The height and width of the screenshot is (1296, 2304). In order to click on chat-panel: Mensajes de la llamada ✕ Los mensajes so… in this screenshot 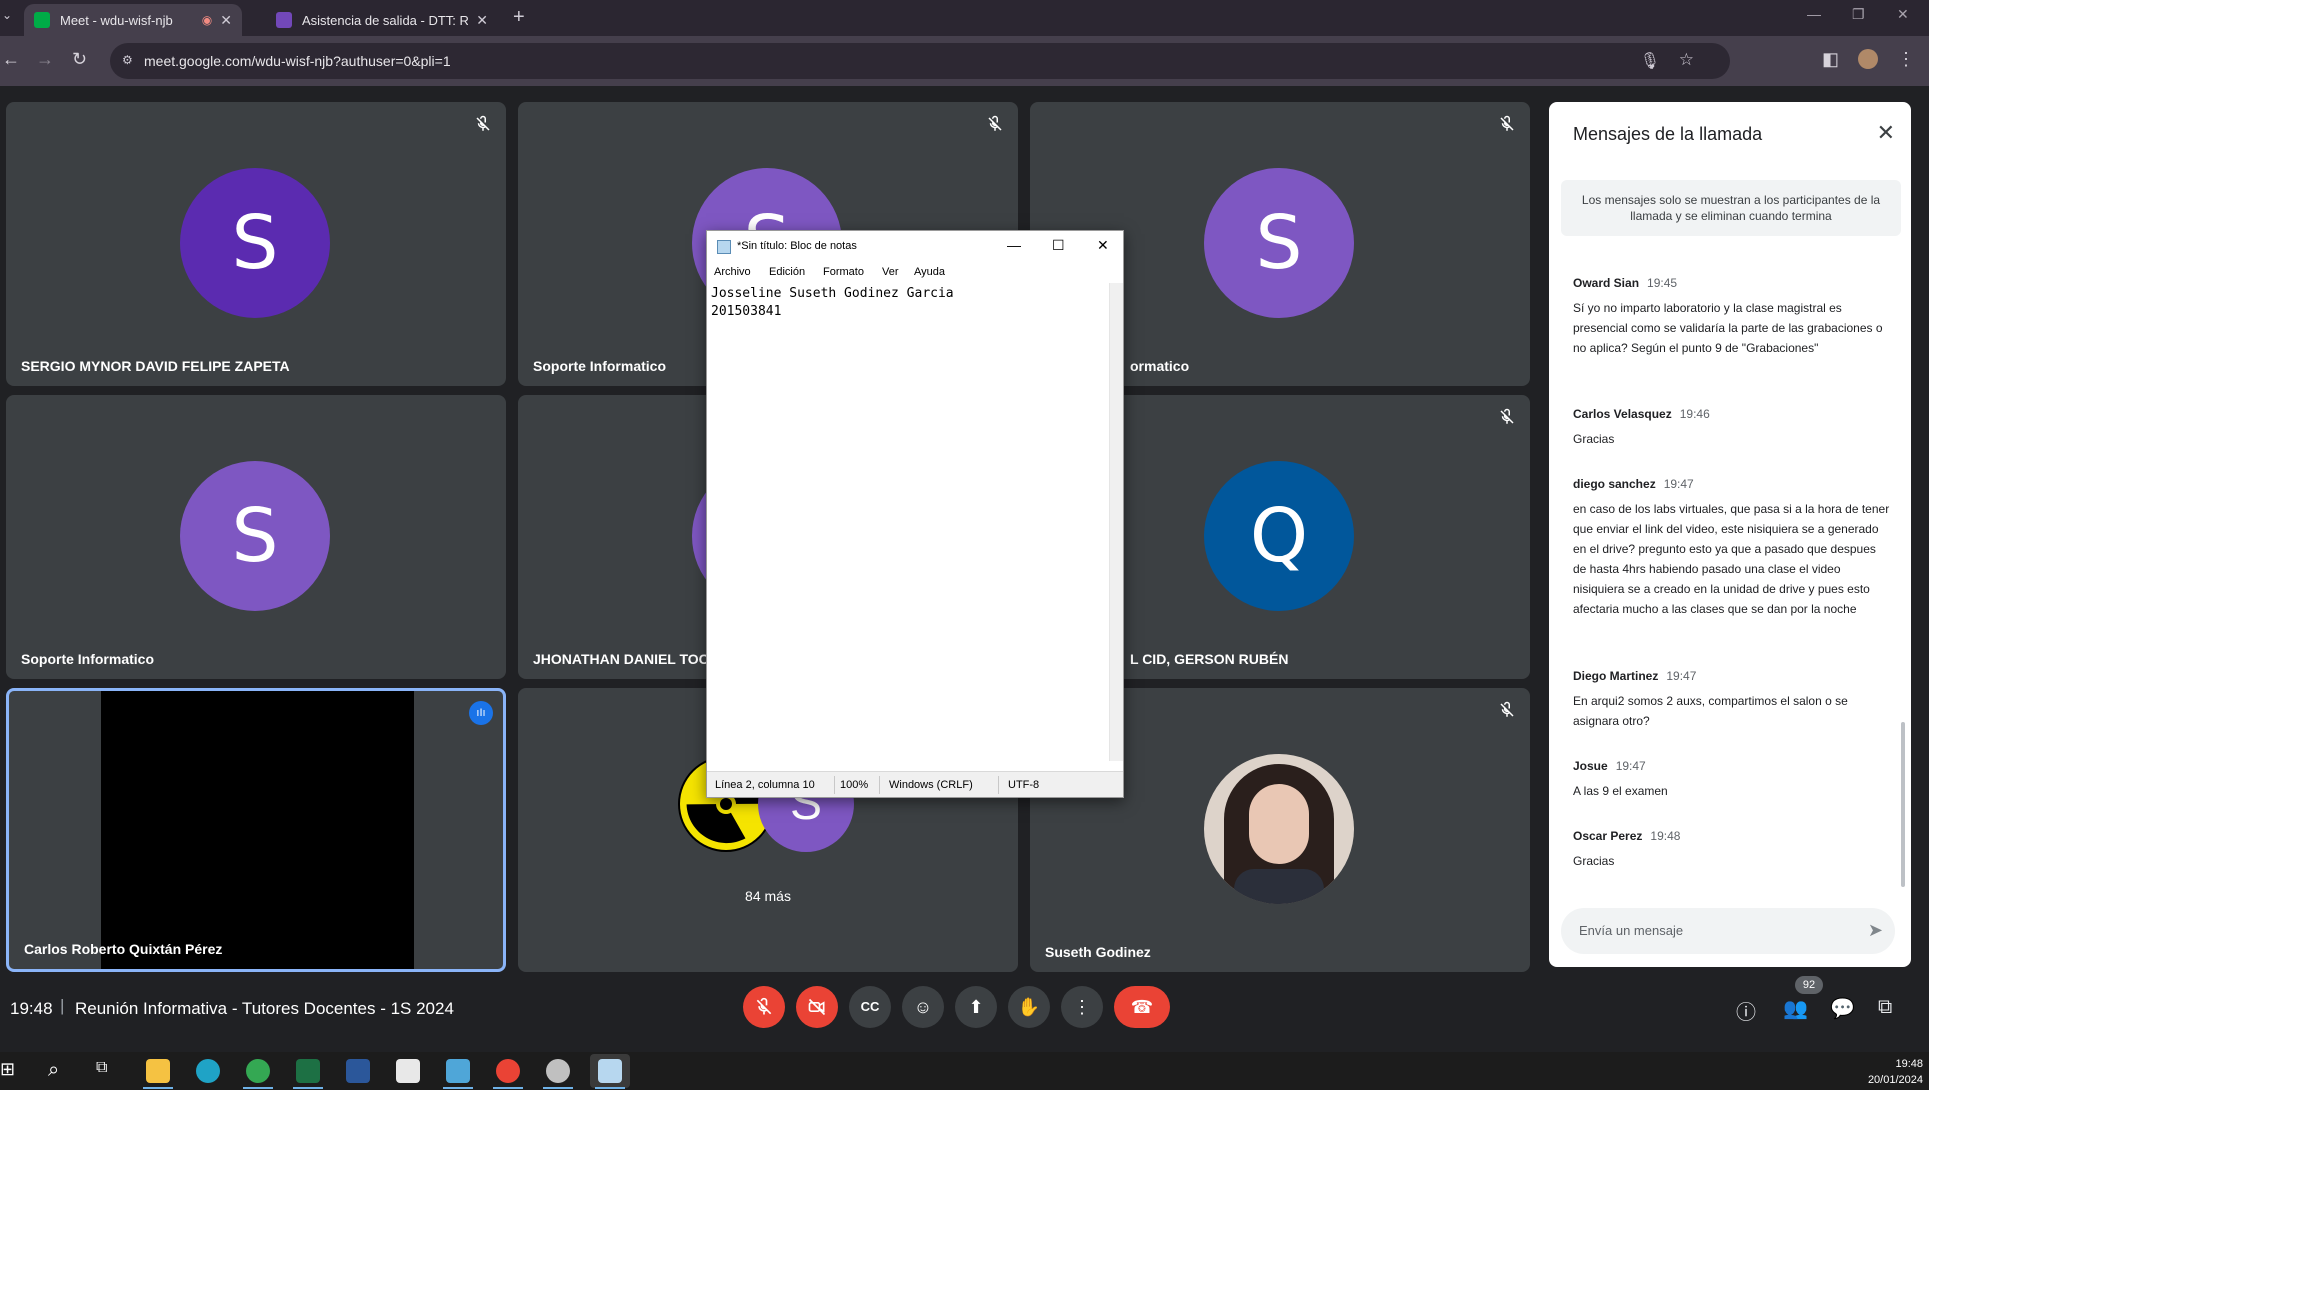, I will do `click(1730, 534)`.